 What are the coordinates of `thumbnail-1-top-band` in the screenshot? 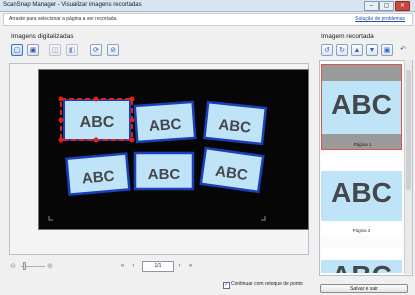 It's located at (361, 73).